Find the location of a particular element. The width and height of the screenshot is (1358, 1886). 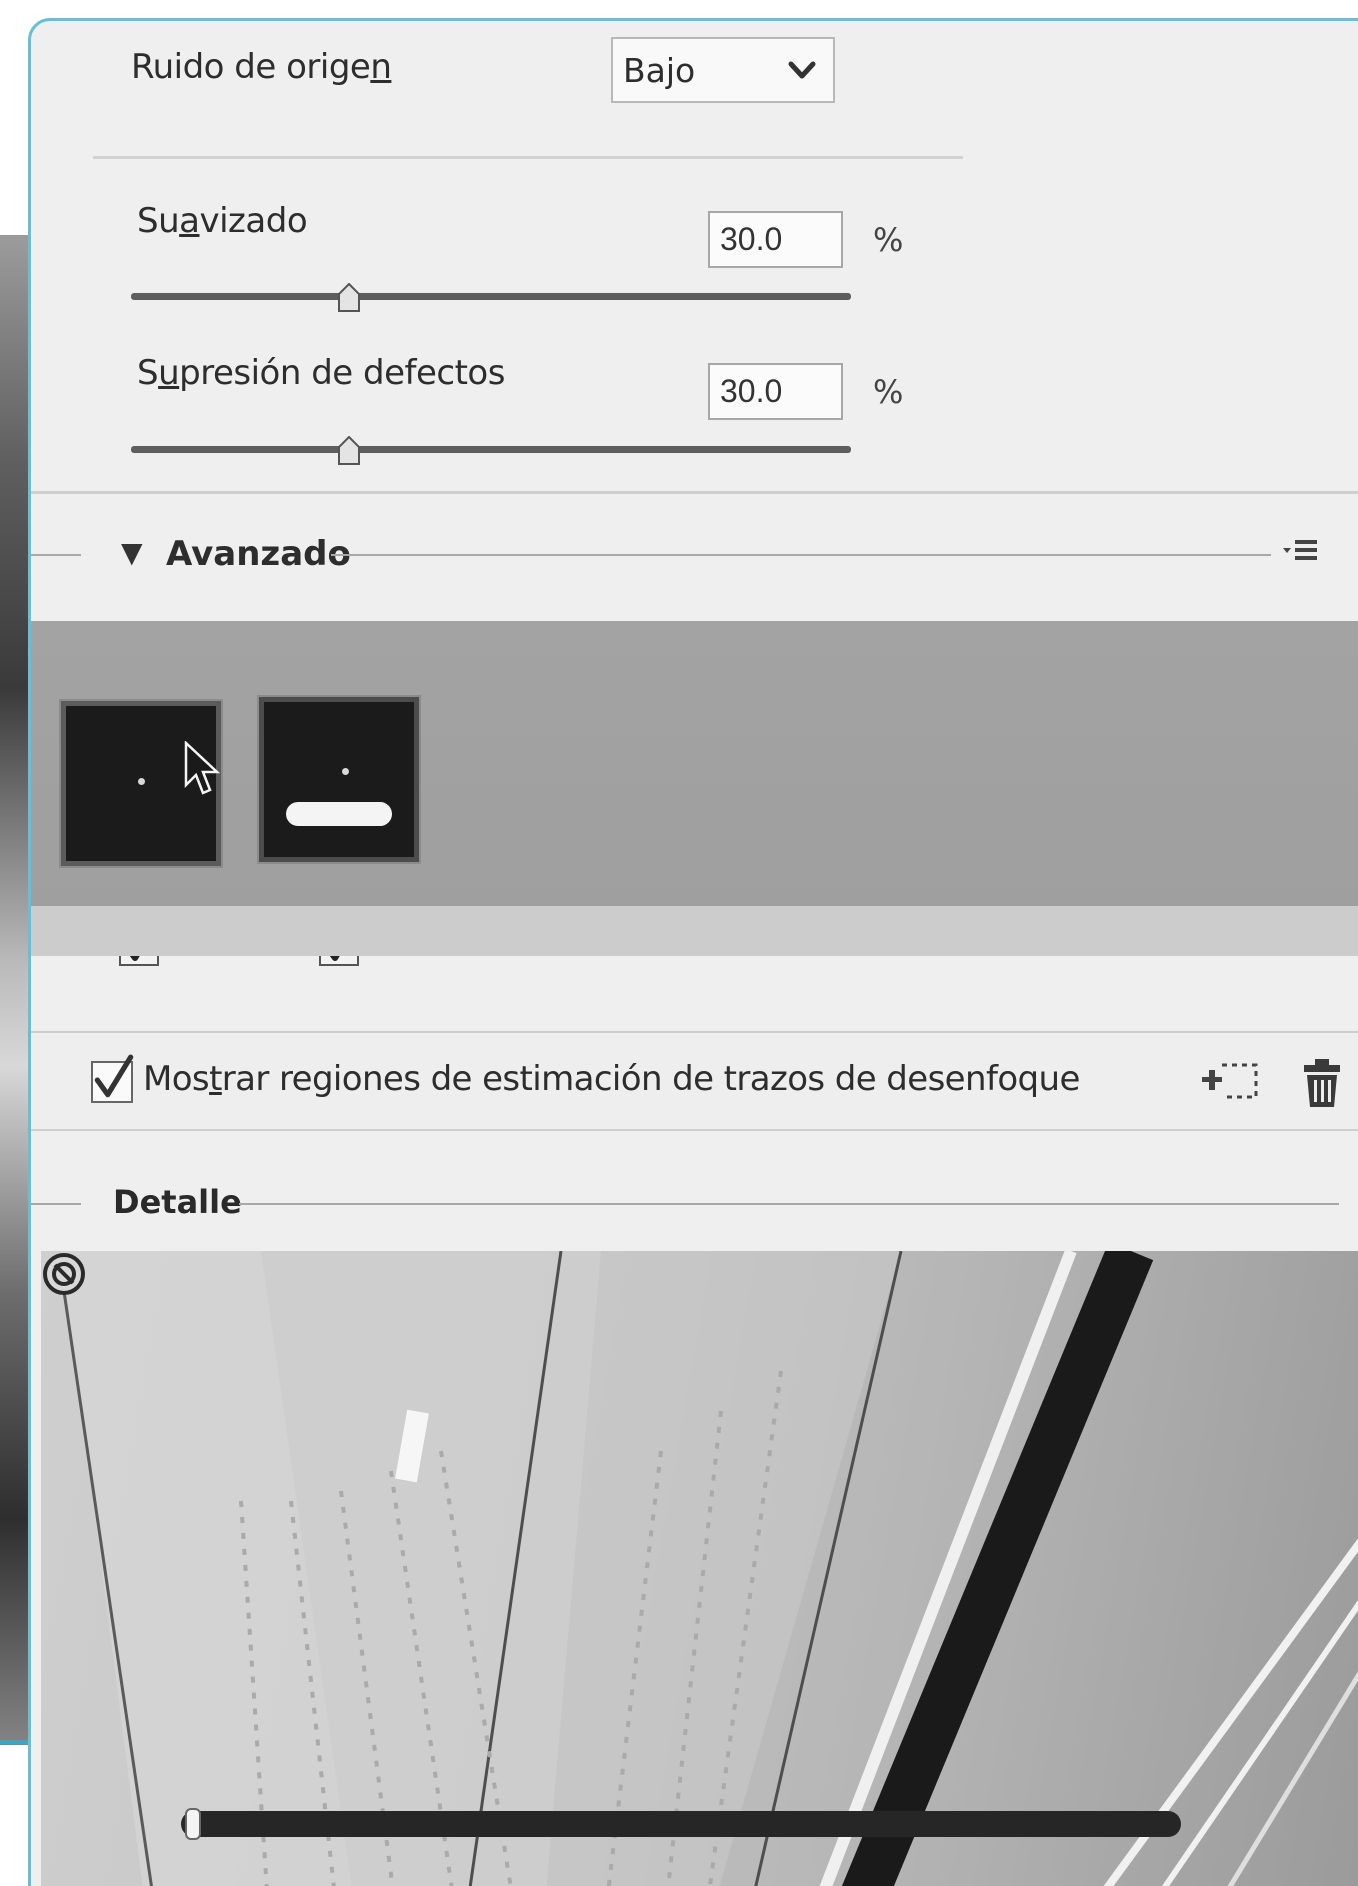

advanced-section-header: ▼ Avanzado is located at coordinates (694, 556).